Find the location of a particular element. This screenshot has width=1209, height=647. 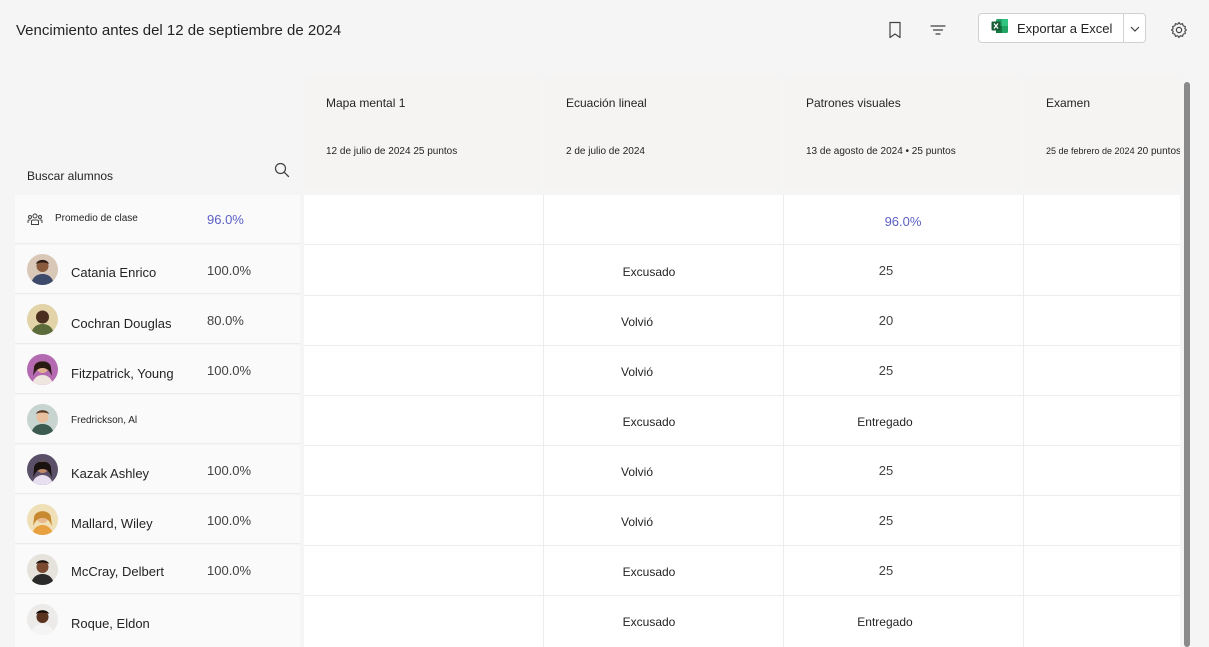

search-icon is located at coordinates (282, 172).